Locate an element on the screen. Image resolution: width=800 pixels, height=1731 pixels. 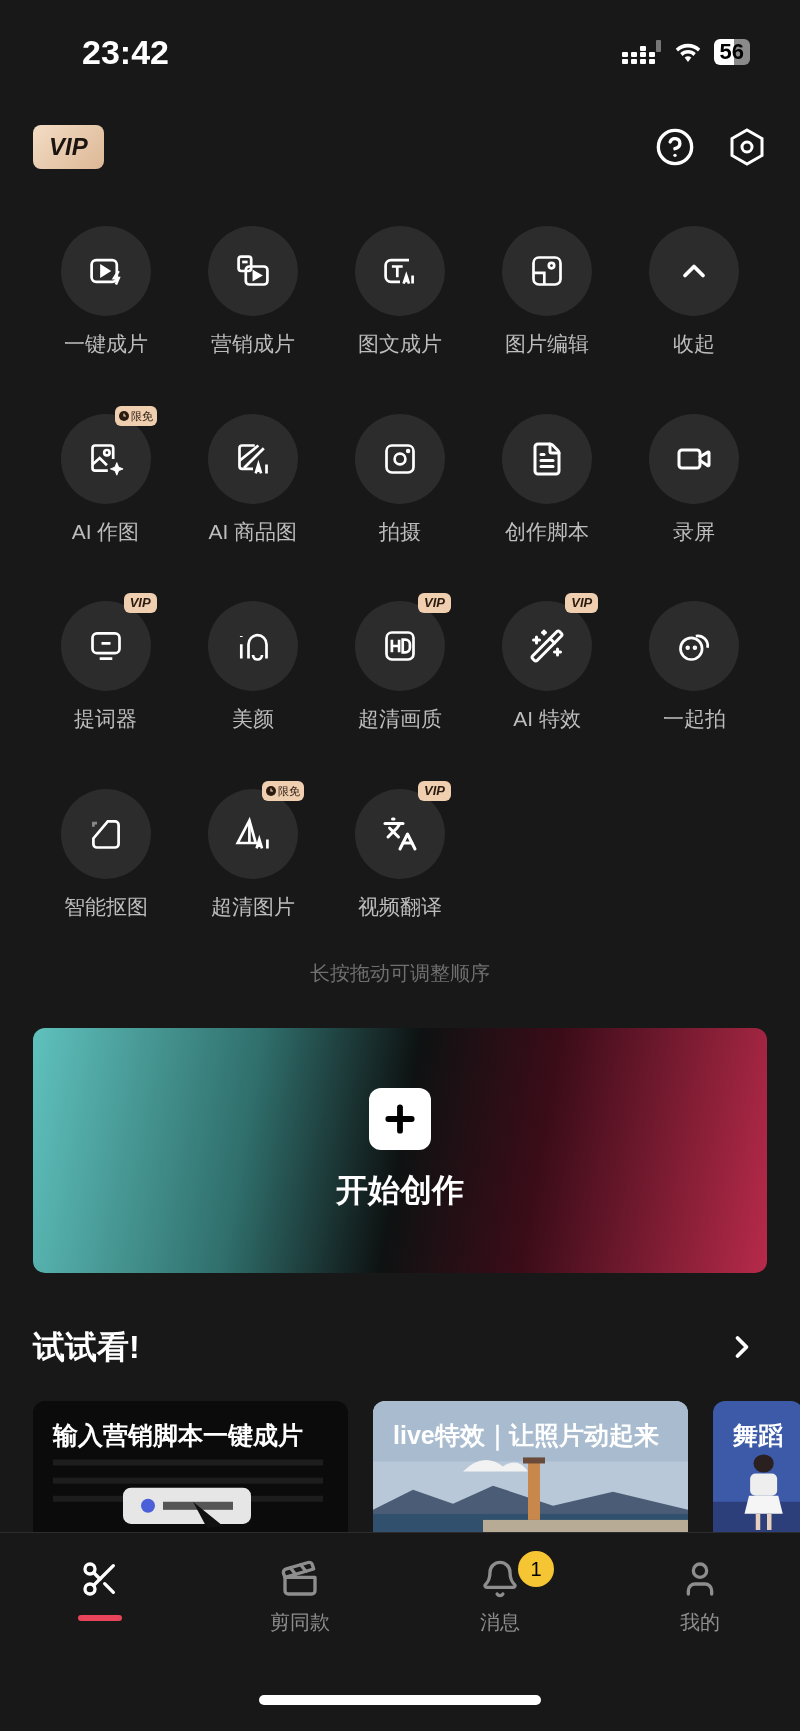
battery-indicator: 56 is located at coordinates (731, 52).